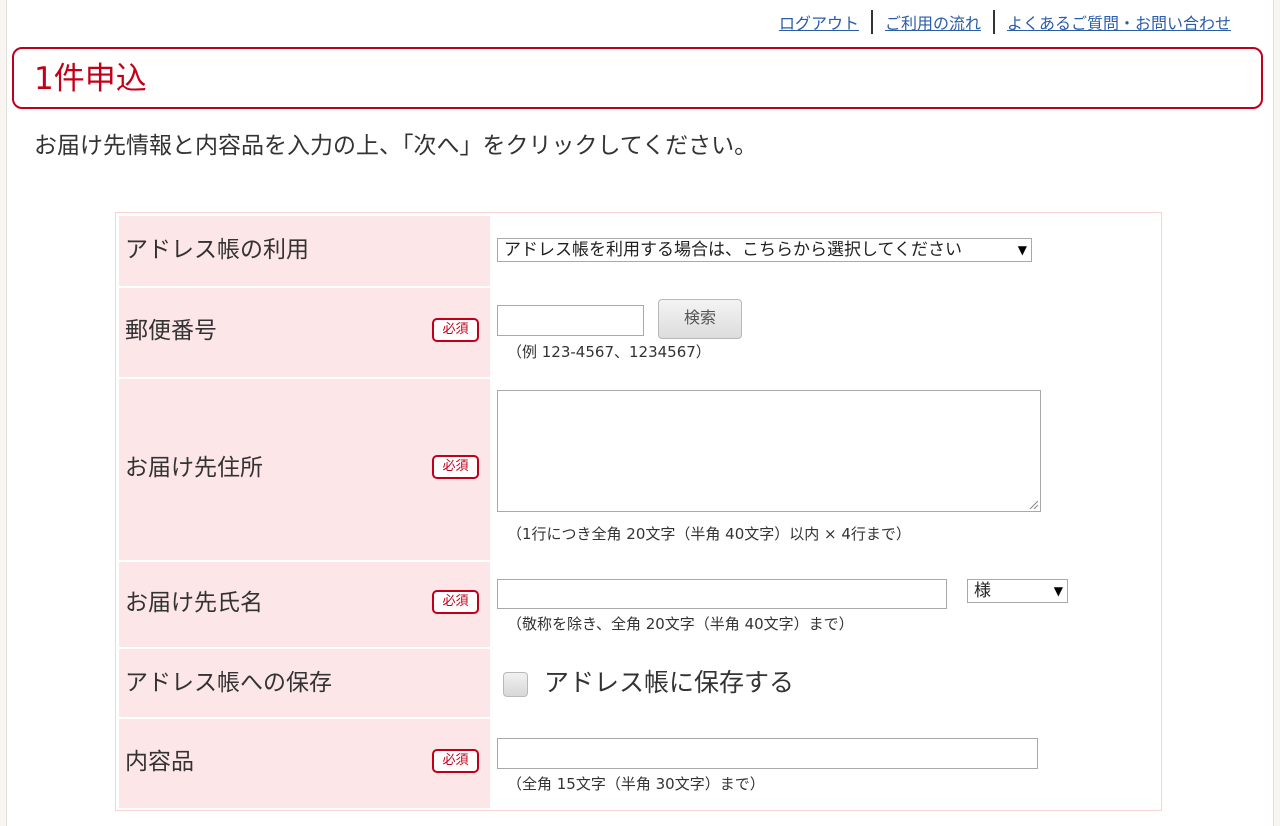 This screenshot has width=1280, height=826. I want to click on address-book-select-value: アドレス帳を利用する場合は、こちらから選択してください, so click(733, 250).